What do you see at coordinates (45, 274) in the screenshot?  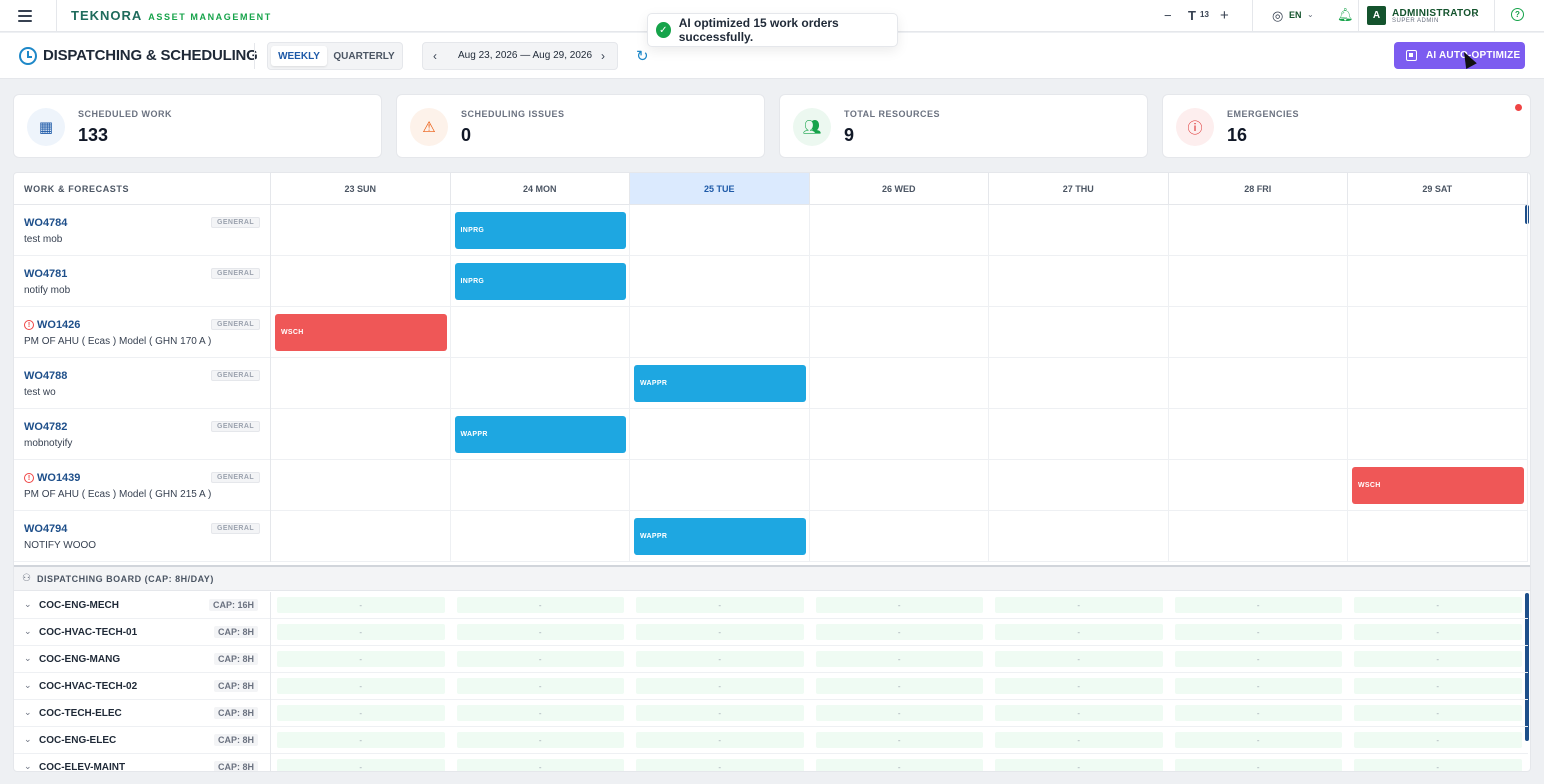 I see `work-order-id: WO4781` at bounding box center [45, 274].